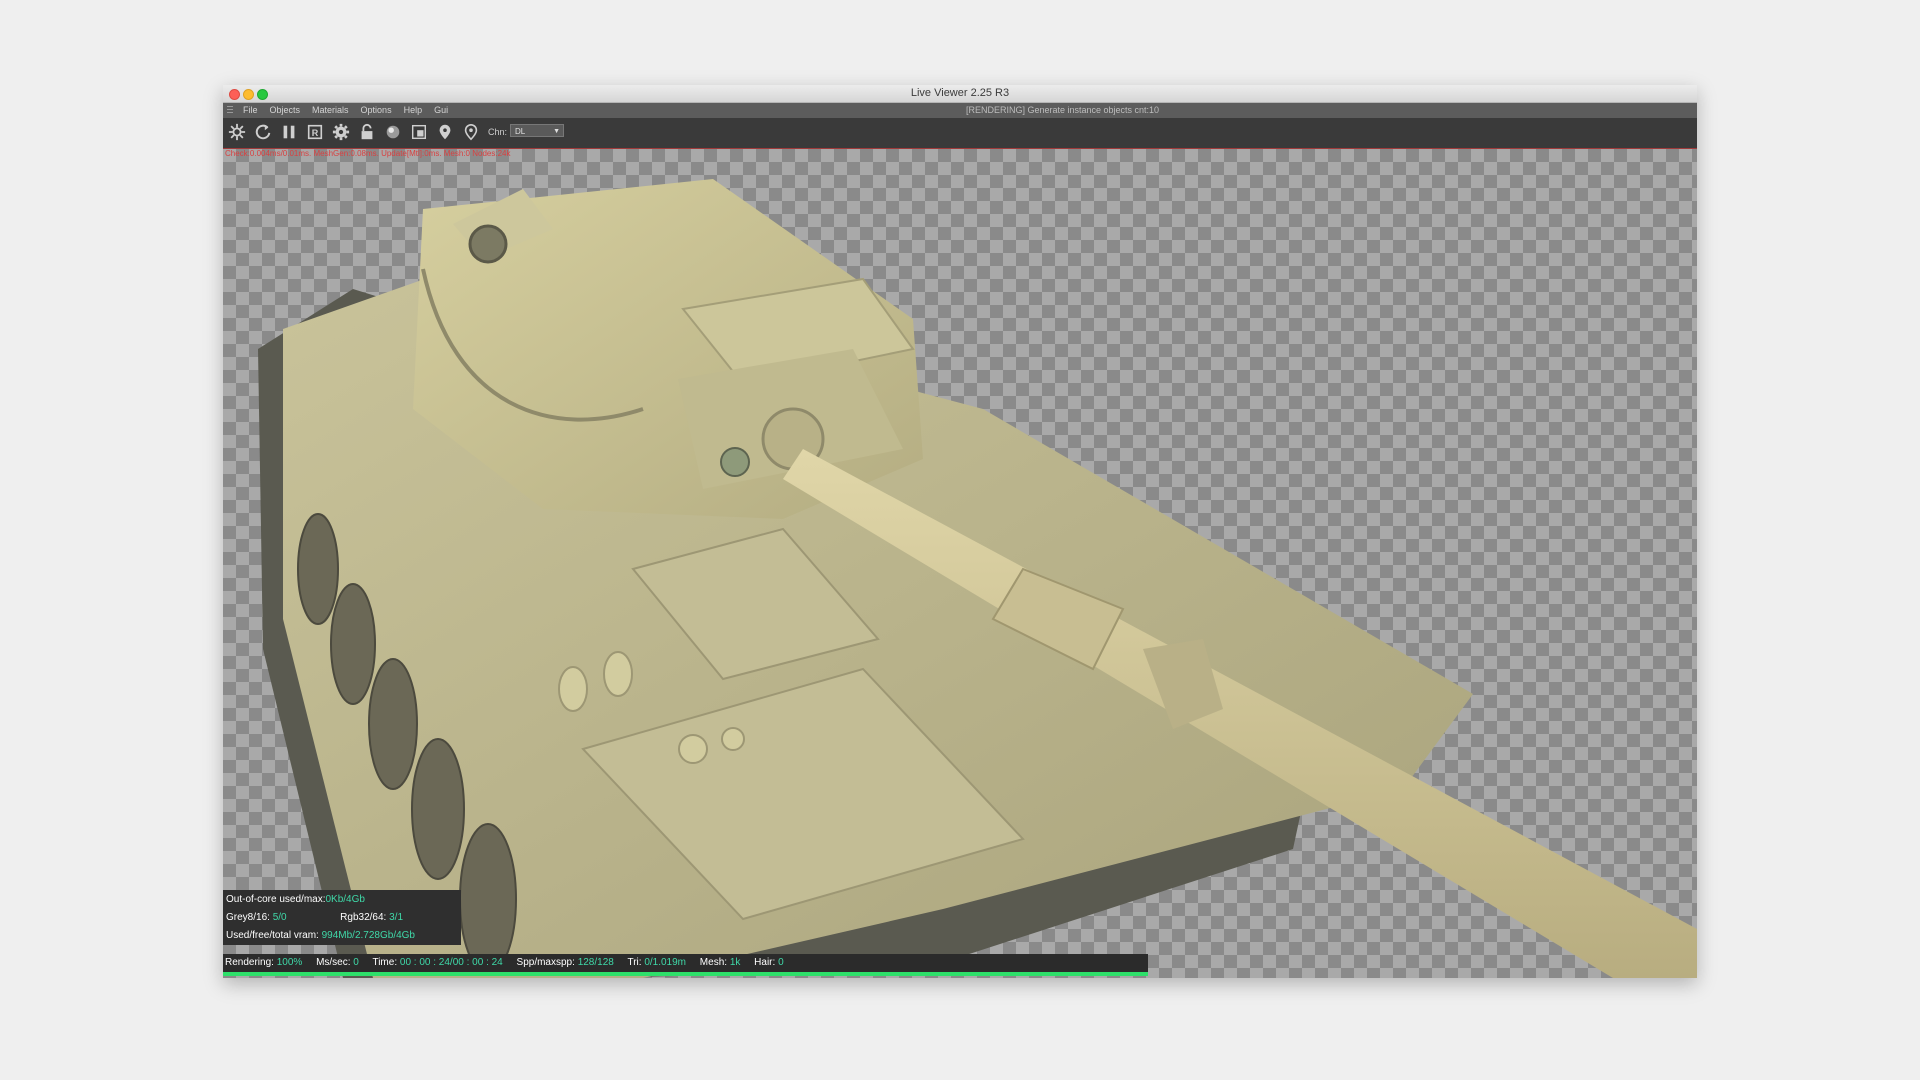 The height and width of the screenshot is (1080, 1920). What do you see at coordinates (356, 962) in the screenshot?
I see `ms-value: 0` at bounding box center [356, 962].